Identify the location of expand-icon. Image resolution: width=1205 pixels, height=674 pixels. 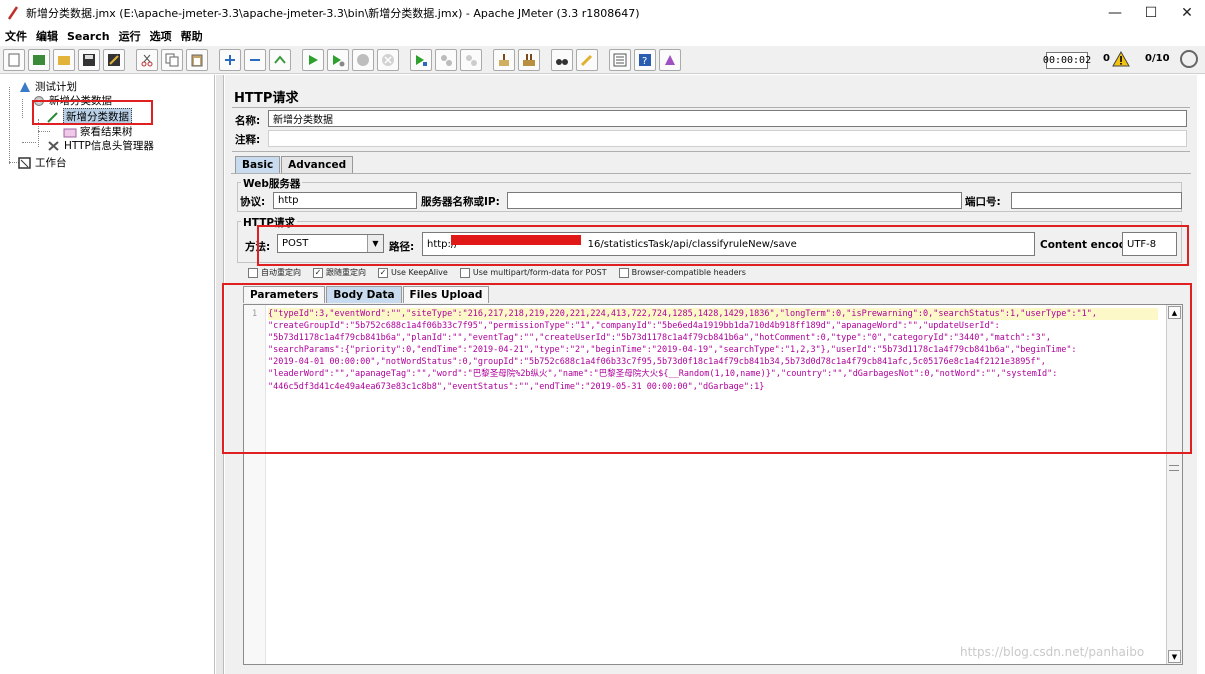
(230, 59).